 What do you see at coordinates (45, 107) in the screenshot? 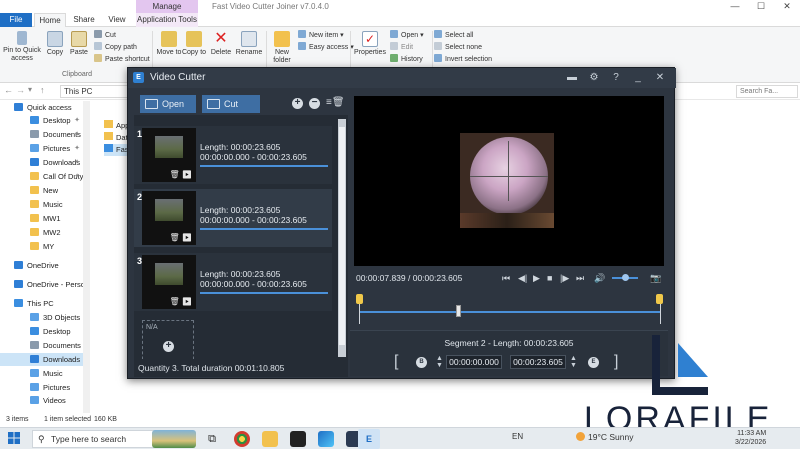
I see `sidebar-item: Quick access` at bounding box center [45, 107].